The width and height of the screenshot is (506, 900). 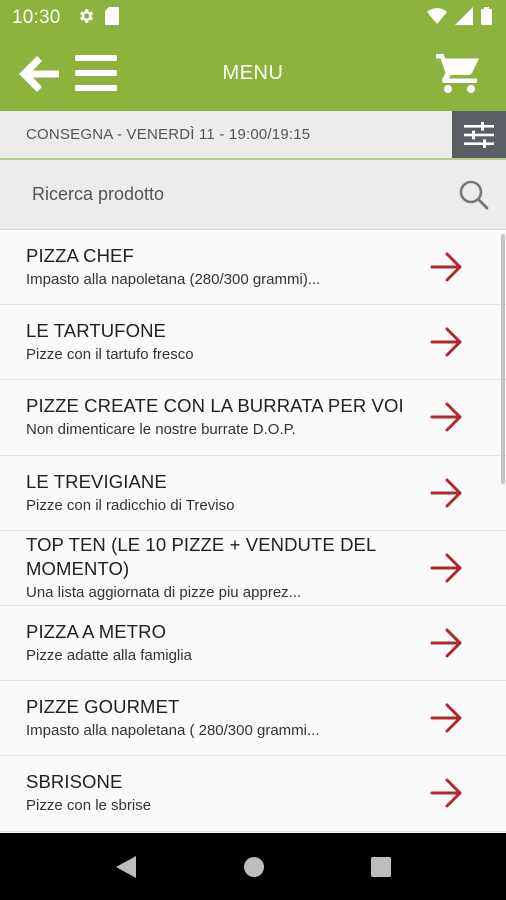 I want to click on search-icon, so click(x=474, y=194).